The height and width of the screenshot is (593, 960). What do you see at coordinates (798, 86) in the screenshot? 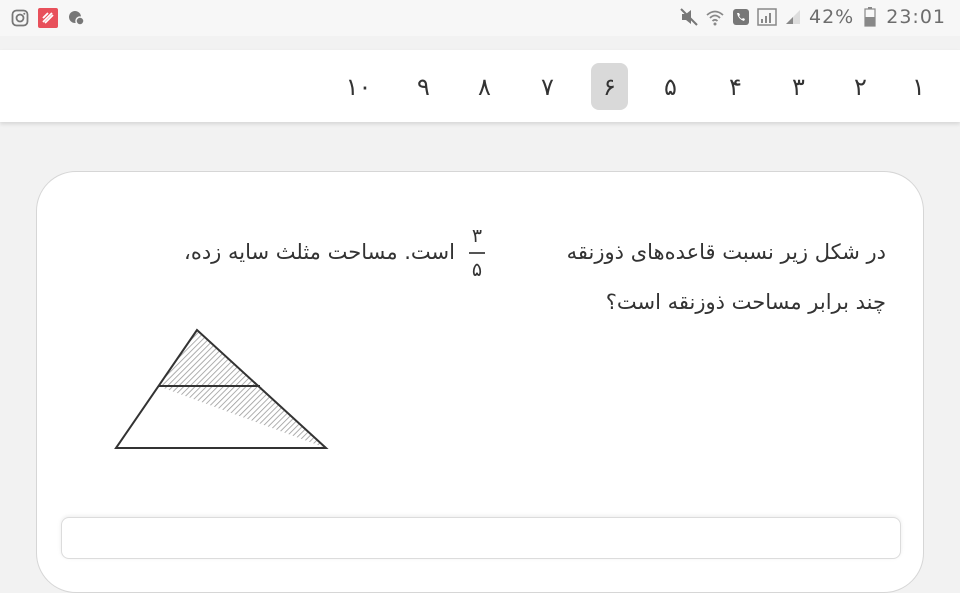
I see `question-number-3: ۳` at bounding box center [798, 86].